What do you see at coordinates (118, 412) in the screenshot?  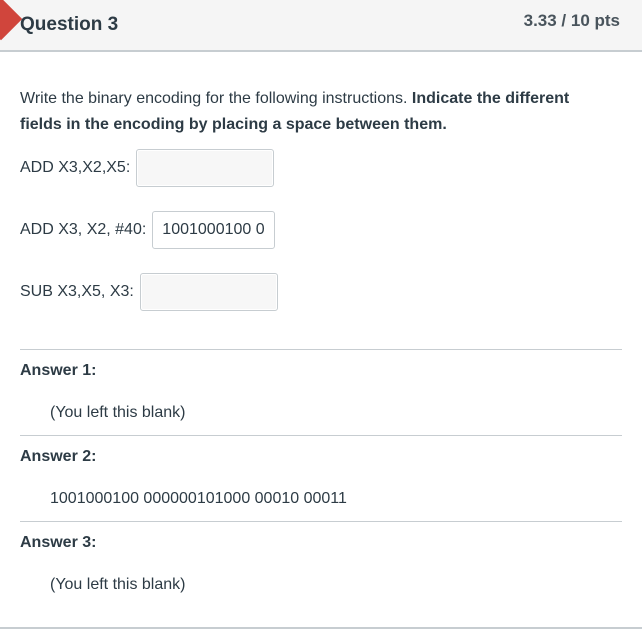 I see `answer-text-1: (You left this blank)` at bounding box center [118, 412].